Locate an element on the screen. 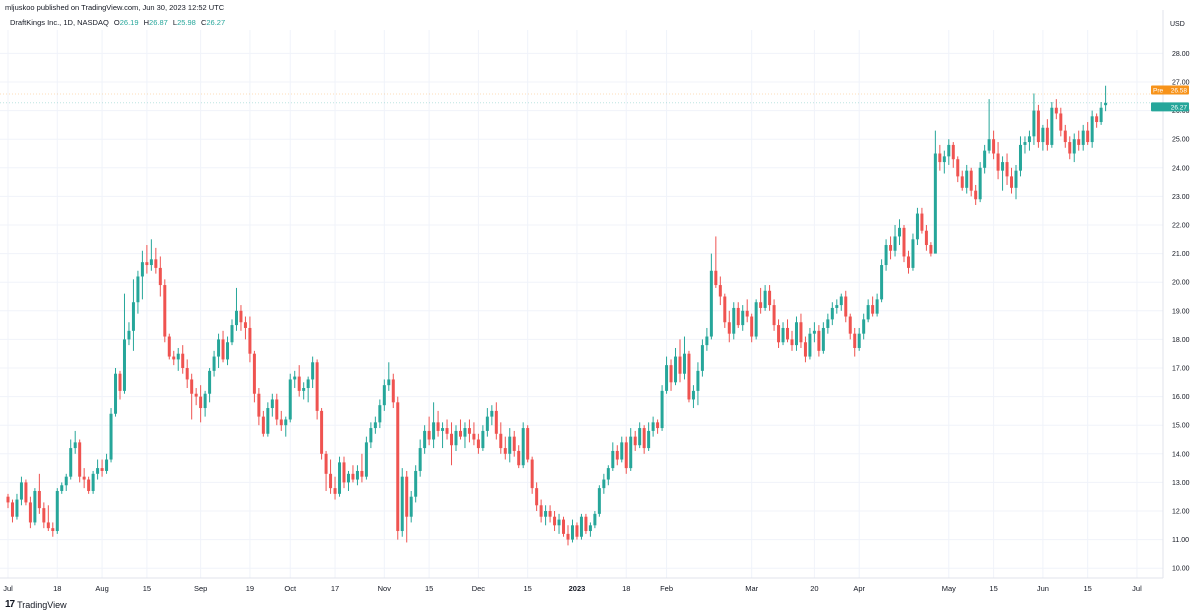 This screenshot has width=1200, height=615. y-tick-label: 16.00 is located at coordinates (1181, 397).